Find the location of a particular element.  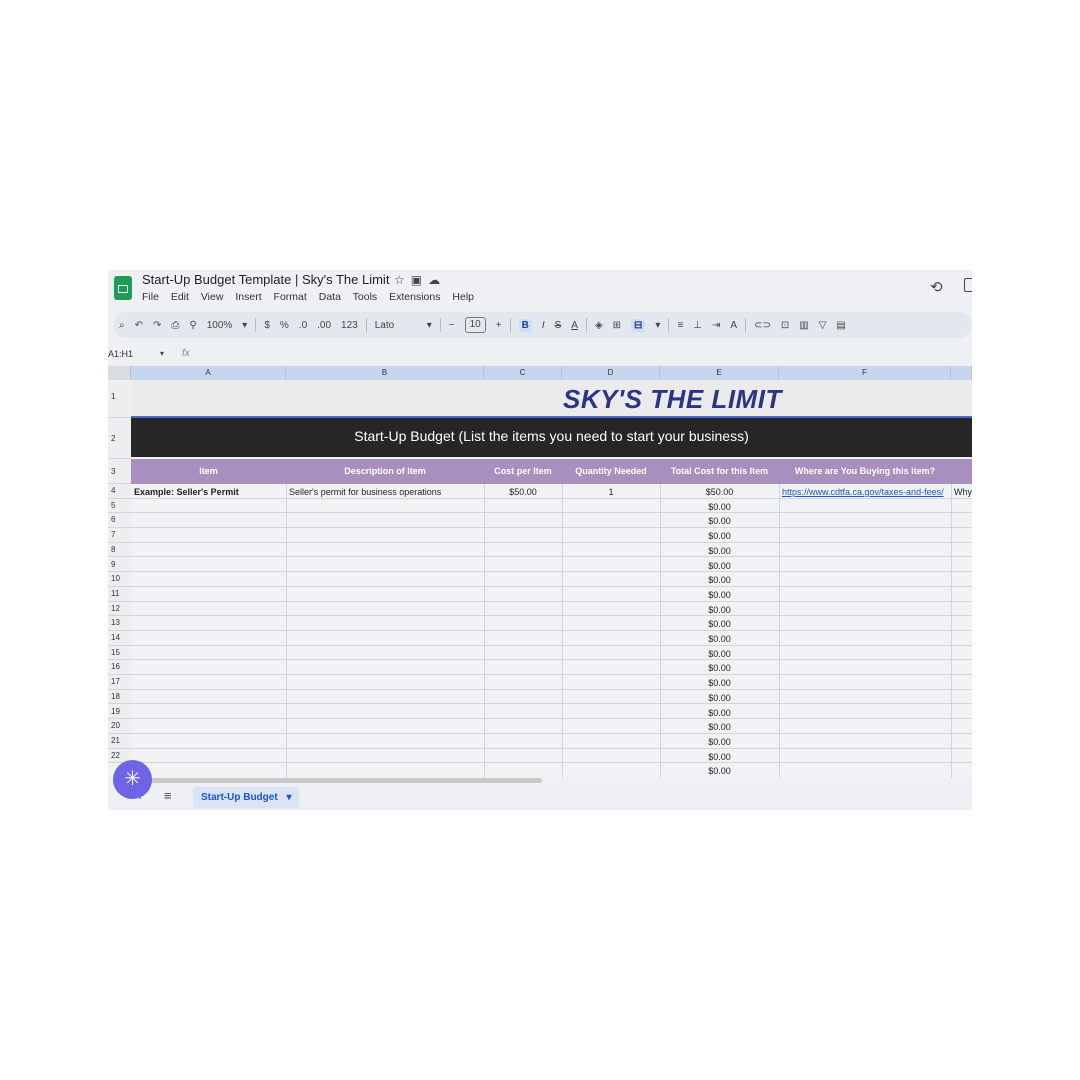

font-size-decrease-button: − is located at coordinates (452, 325).